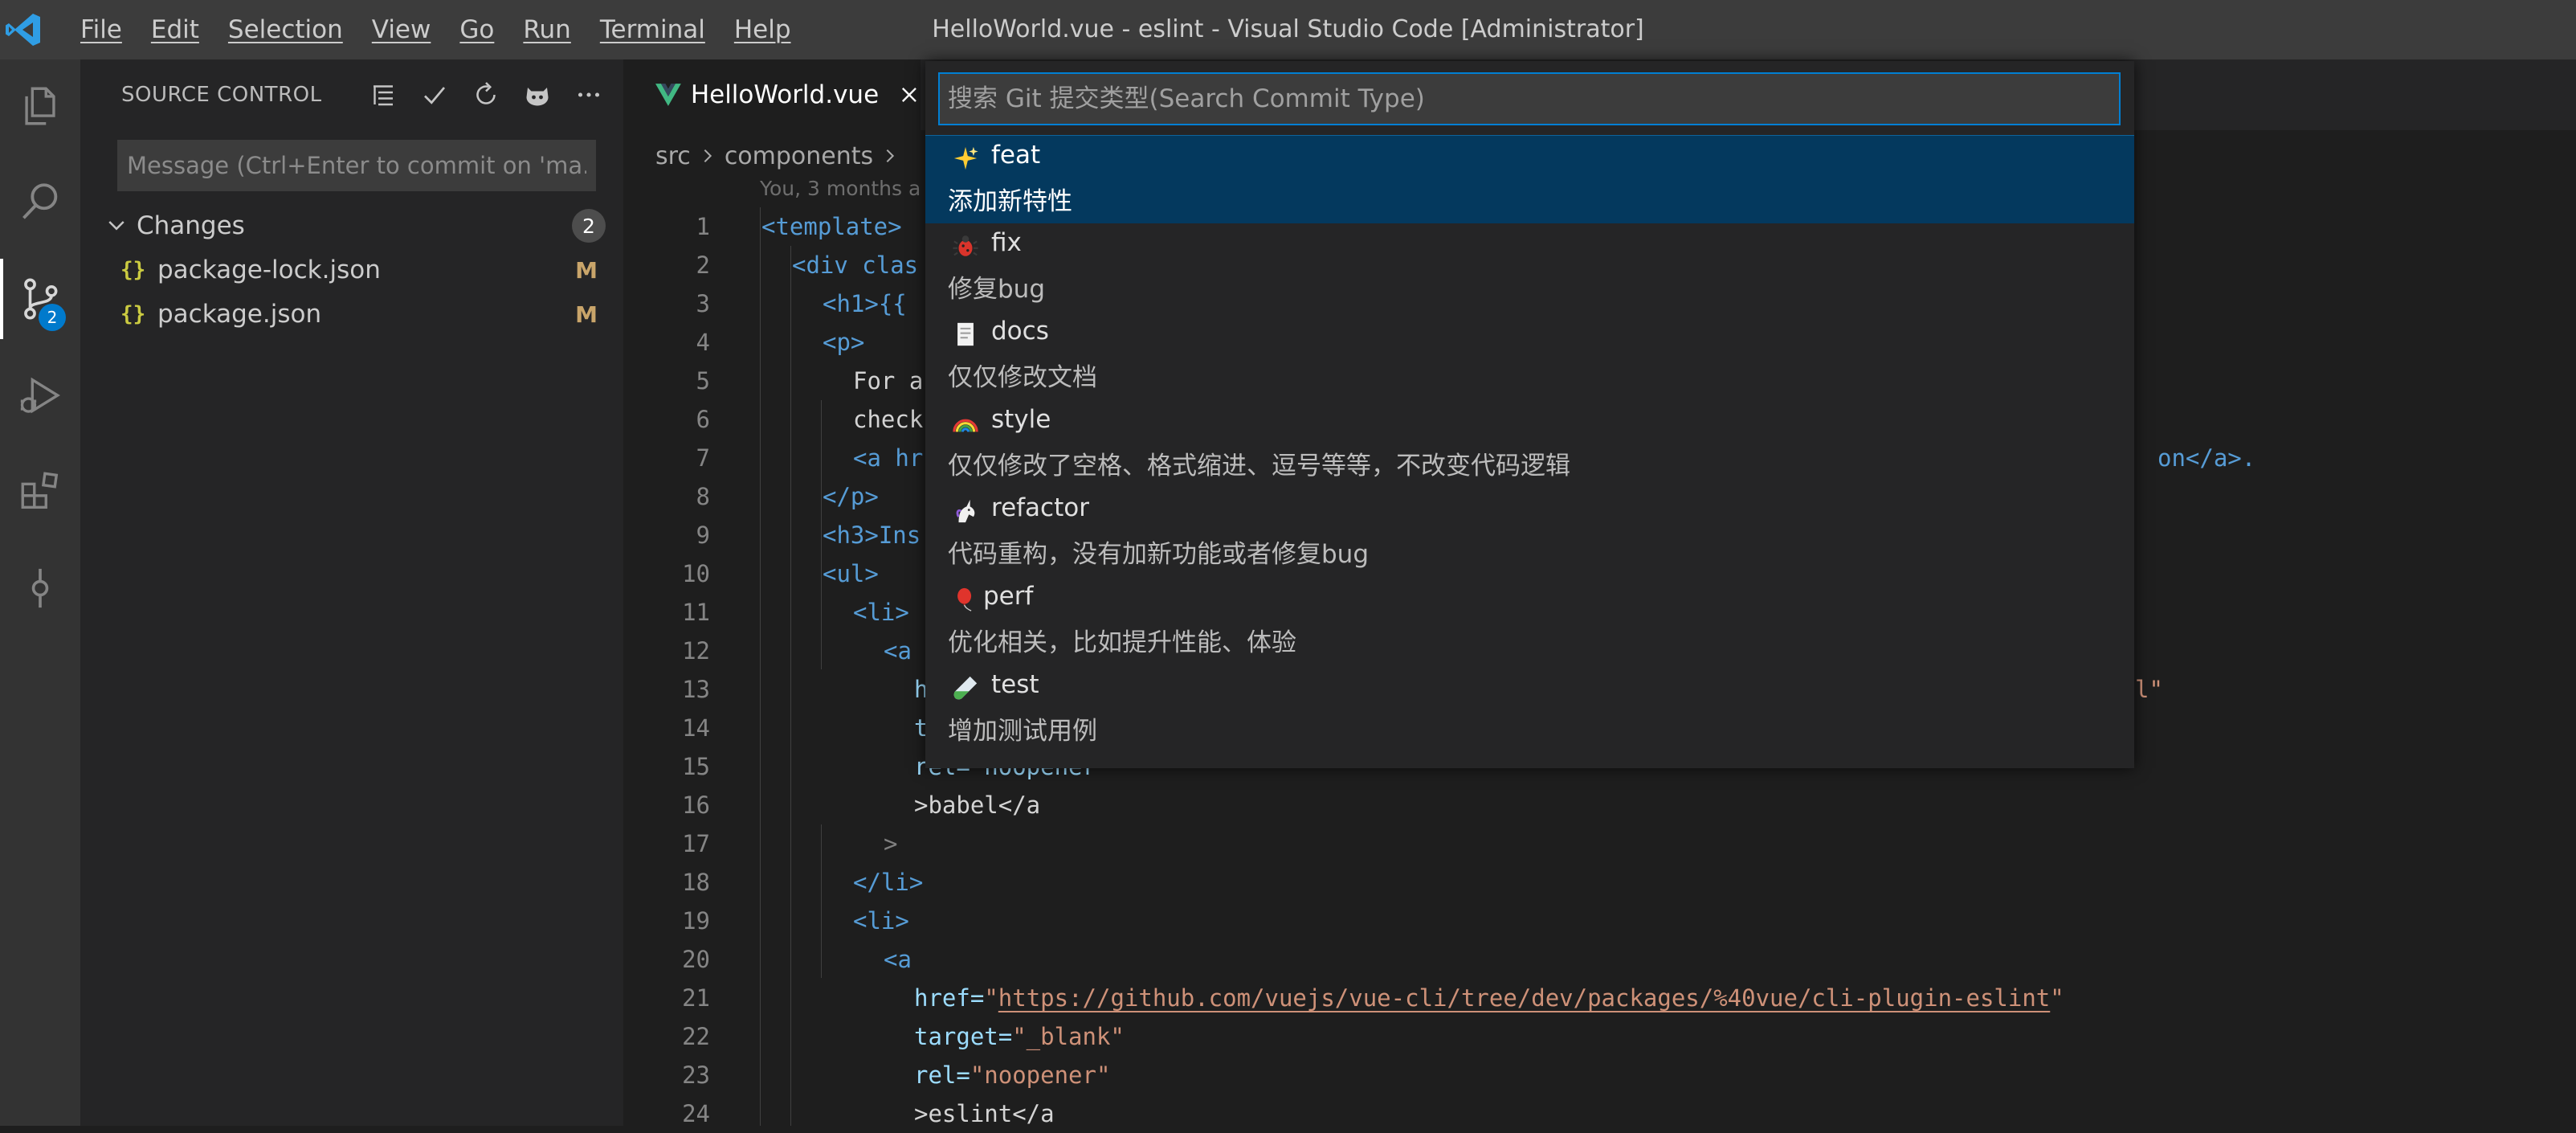  I want to click on quick-pick-item-fix: fix 修复bug, so click(1529, 268).